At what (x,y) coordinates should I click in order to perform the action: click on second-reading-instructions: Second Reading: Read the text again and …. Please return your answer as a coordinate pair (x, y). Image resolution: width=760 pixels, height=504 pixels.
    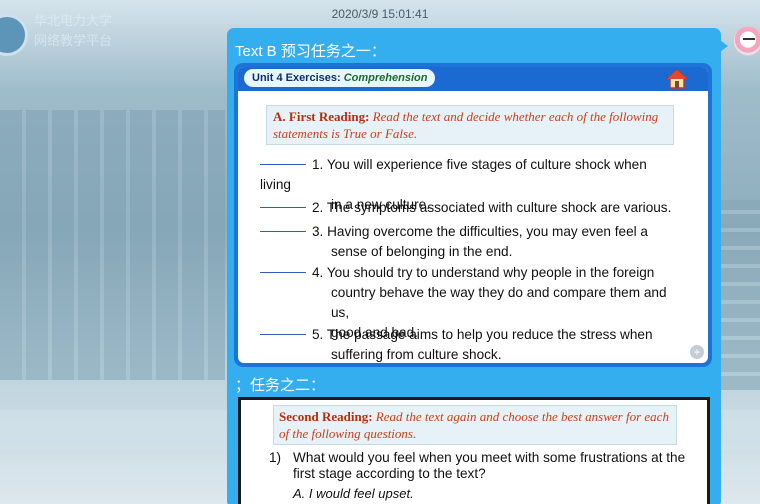
    Looking at the image, I should click on (475, 425).